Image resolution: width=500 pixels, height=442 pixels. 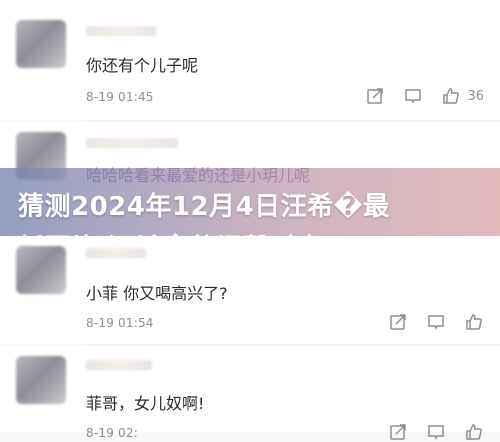 What do you see at coordinates (145, 403) in the screenshot?
I see `comment-text: 菲哥，女儿奴啊!` at bounding box center [145, 403].